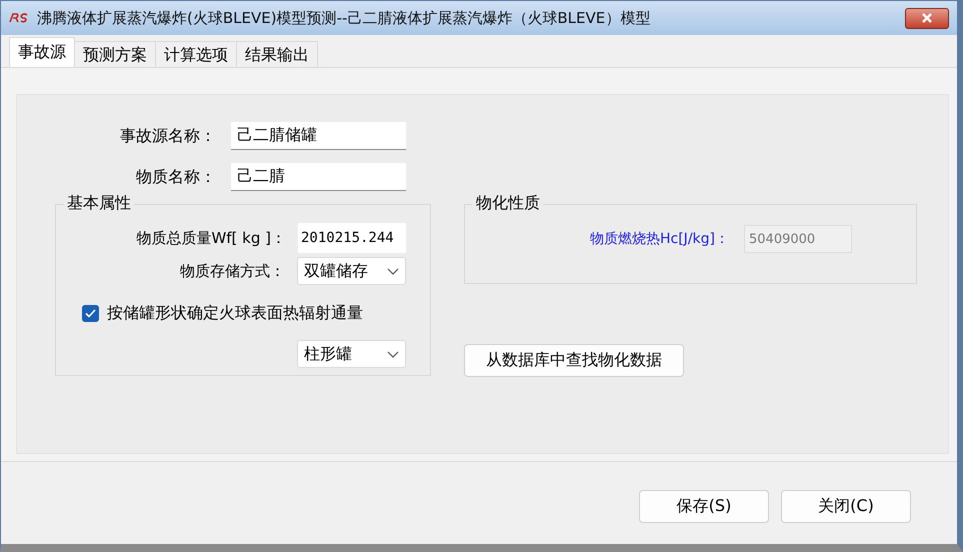 Image resolution: width=963 pixels, height=552 pixels. I want to click on field-label: 物质名称：, so click(175, 177).